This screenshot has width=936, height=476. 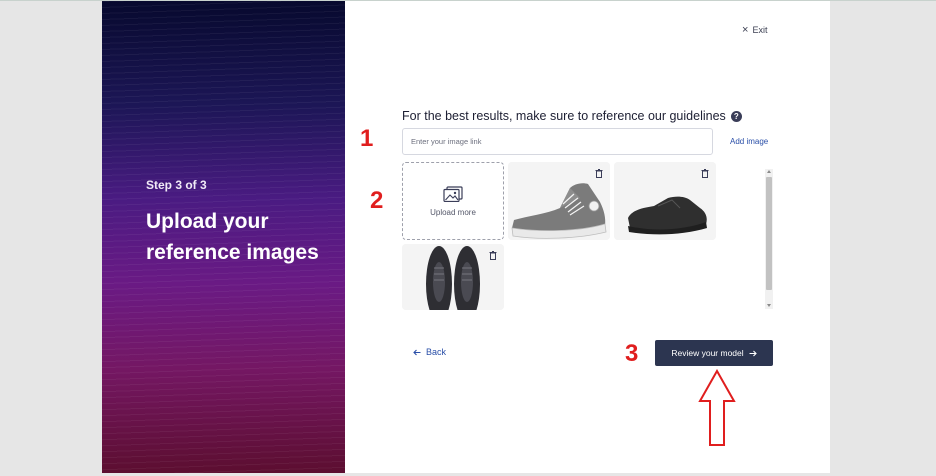 I want to click on back-button: Back, so click(x=429, y=352).